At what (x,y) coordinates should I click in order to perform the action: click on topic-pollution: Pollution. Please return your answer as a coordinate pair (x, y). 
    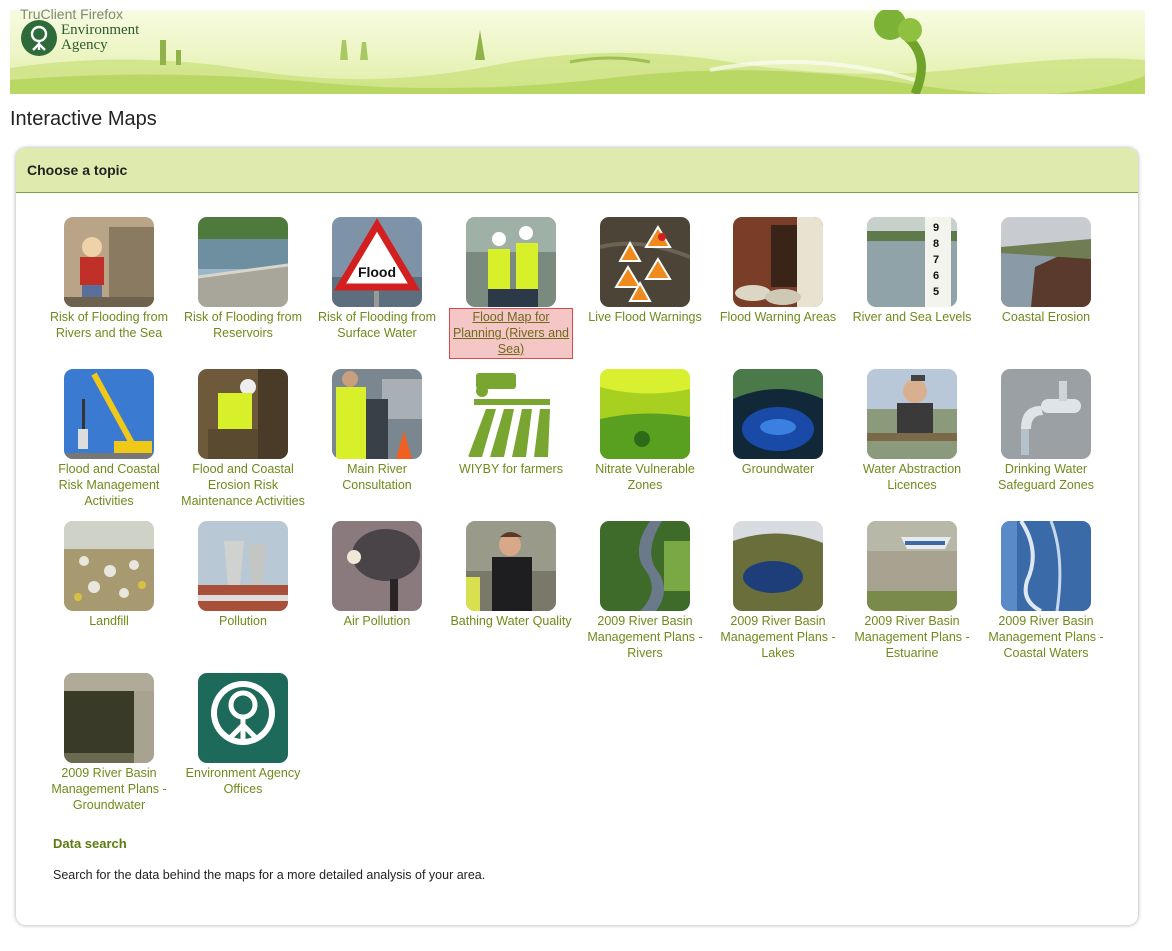
    Looking at the image, I should click on (243, 575).